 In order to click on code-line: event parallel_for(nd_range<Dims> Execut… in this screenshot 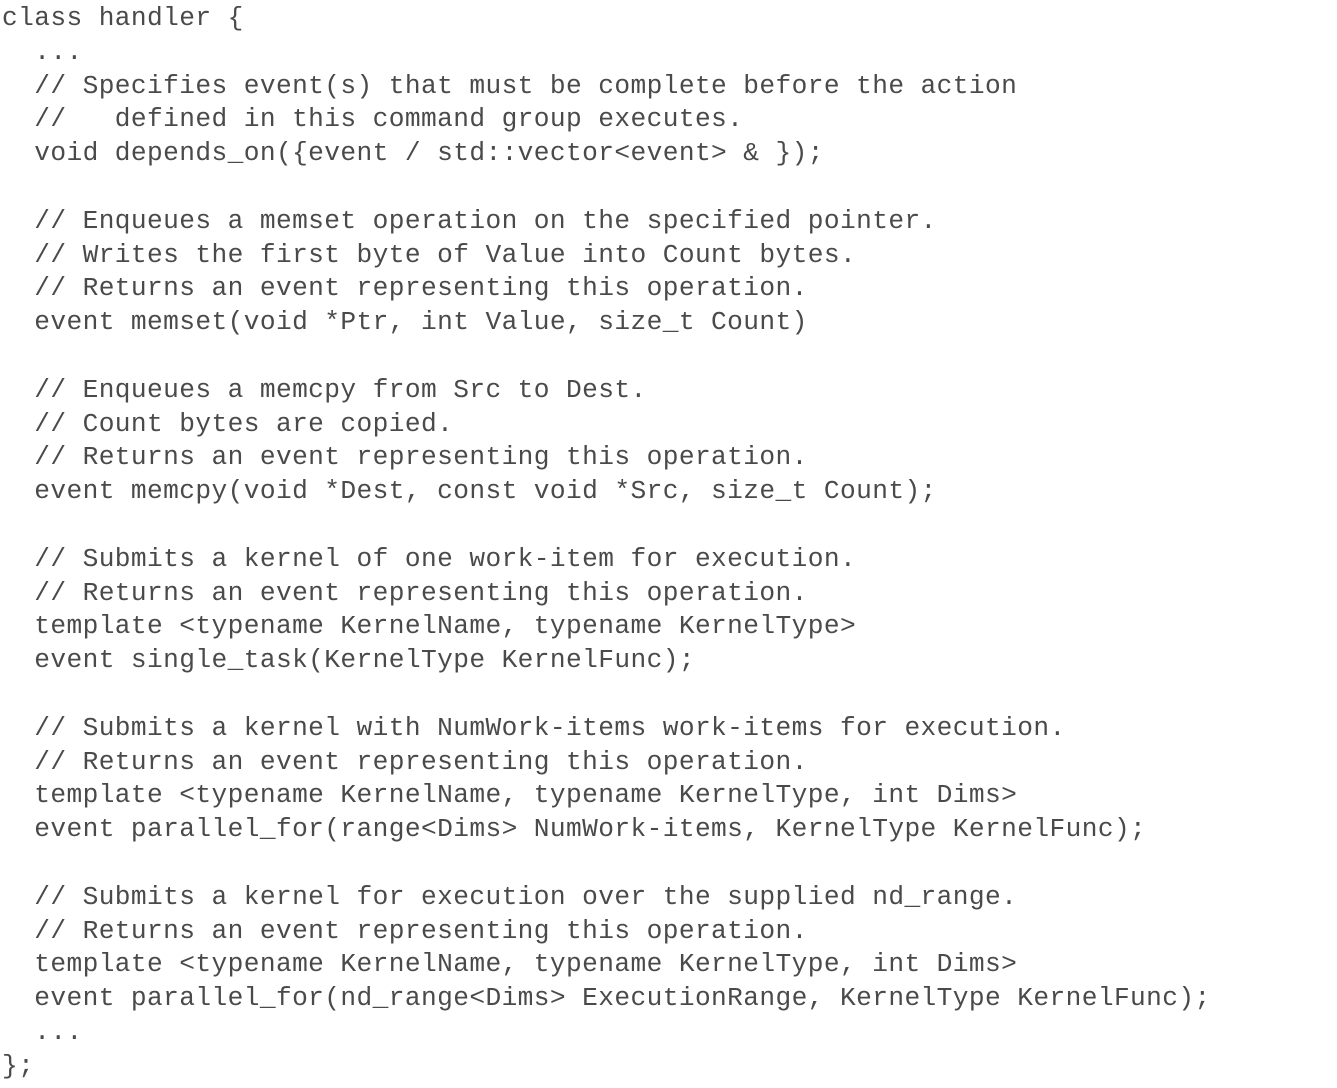, I will do `click(606, 998)`.